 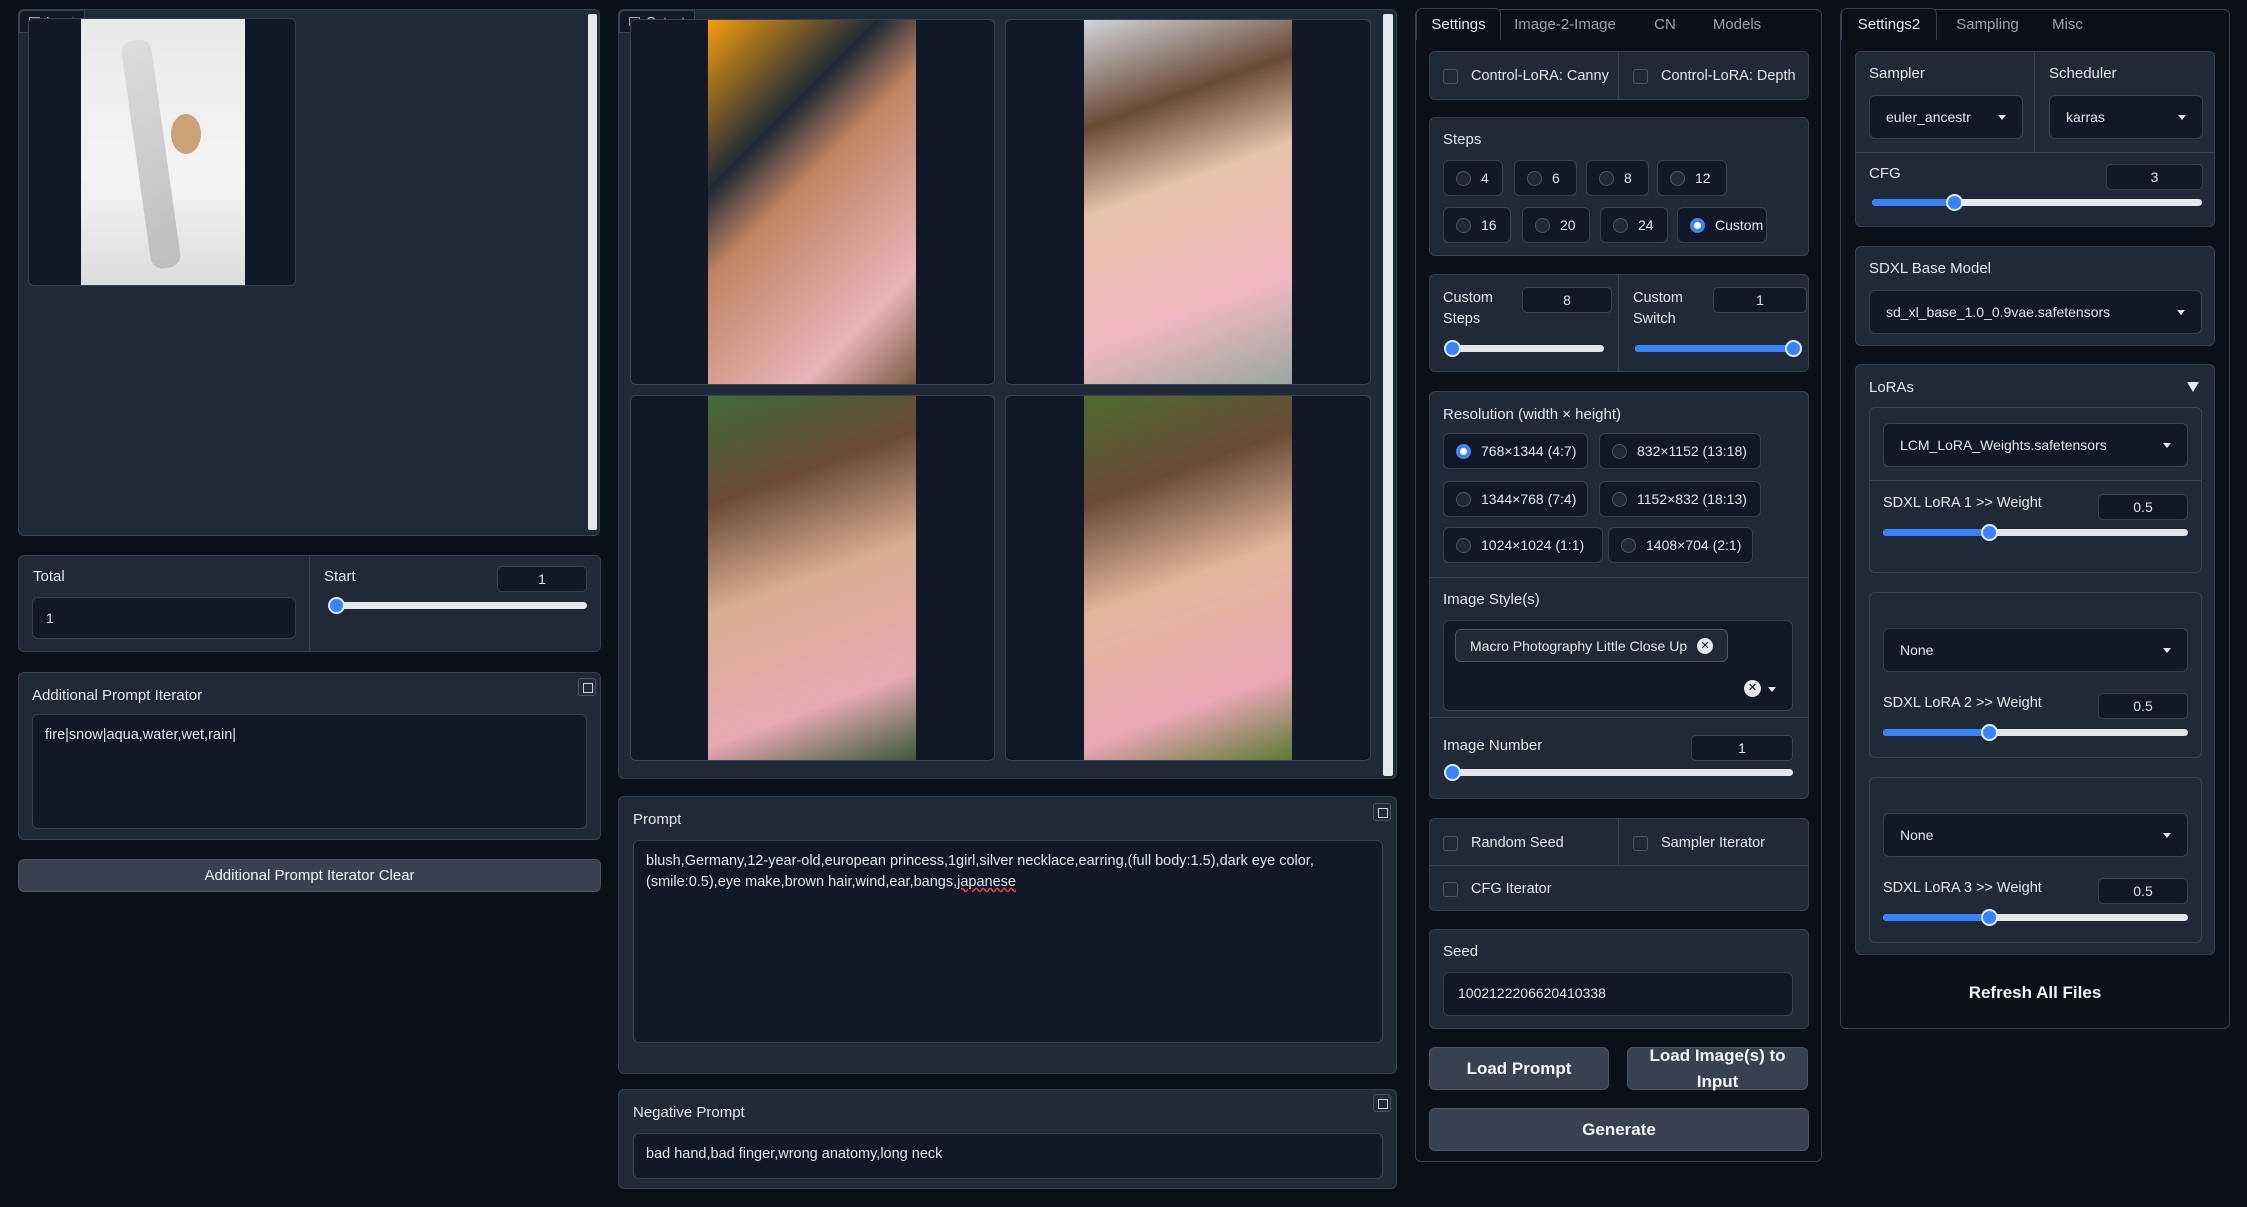 I want to click on custom-steps-number: 8, so click(x=1567, y=300).